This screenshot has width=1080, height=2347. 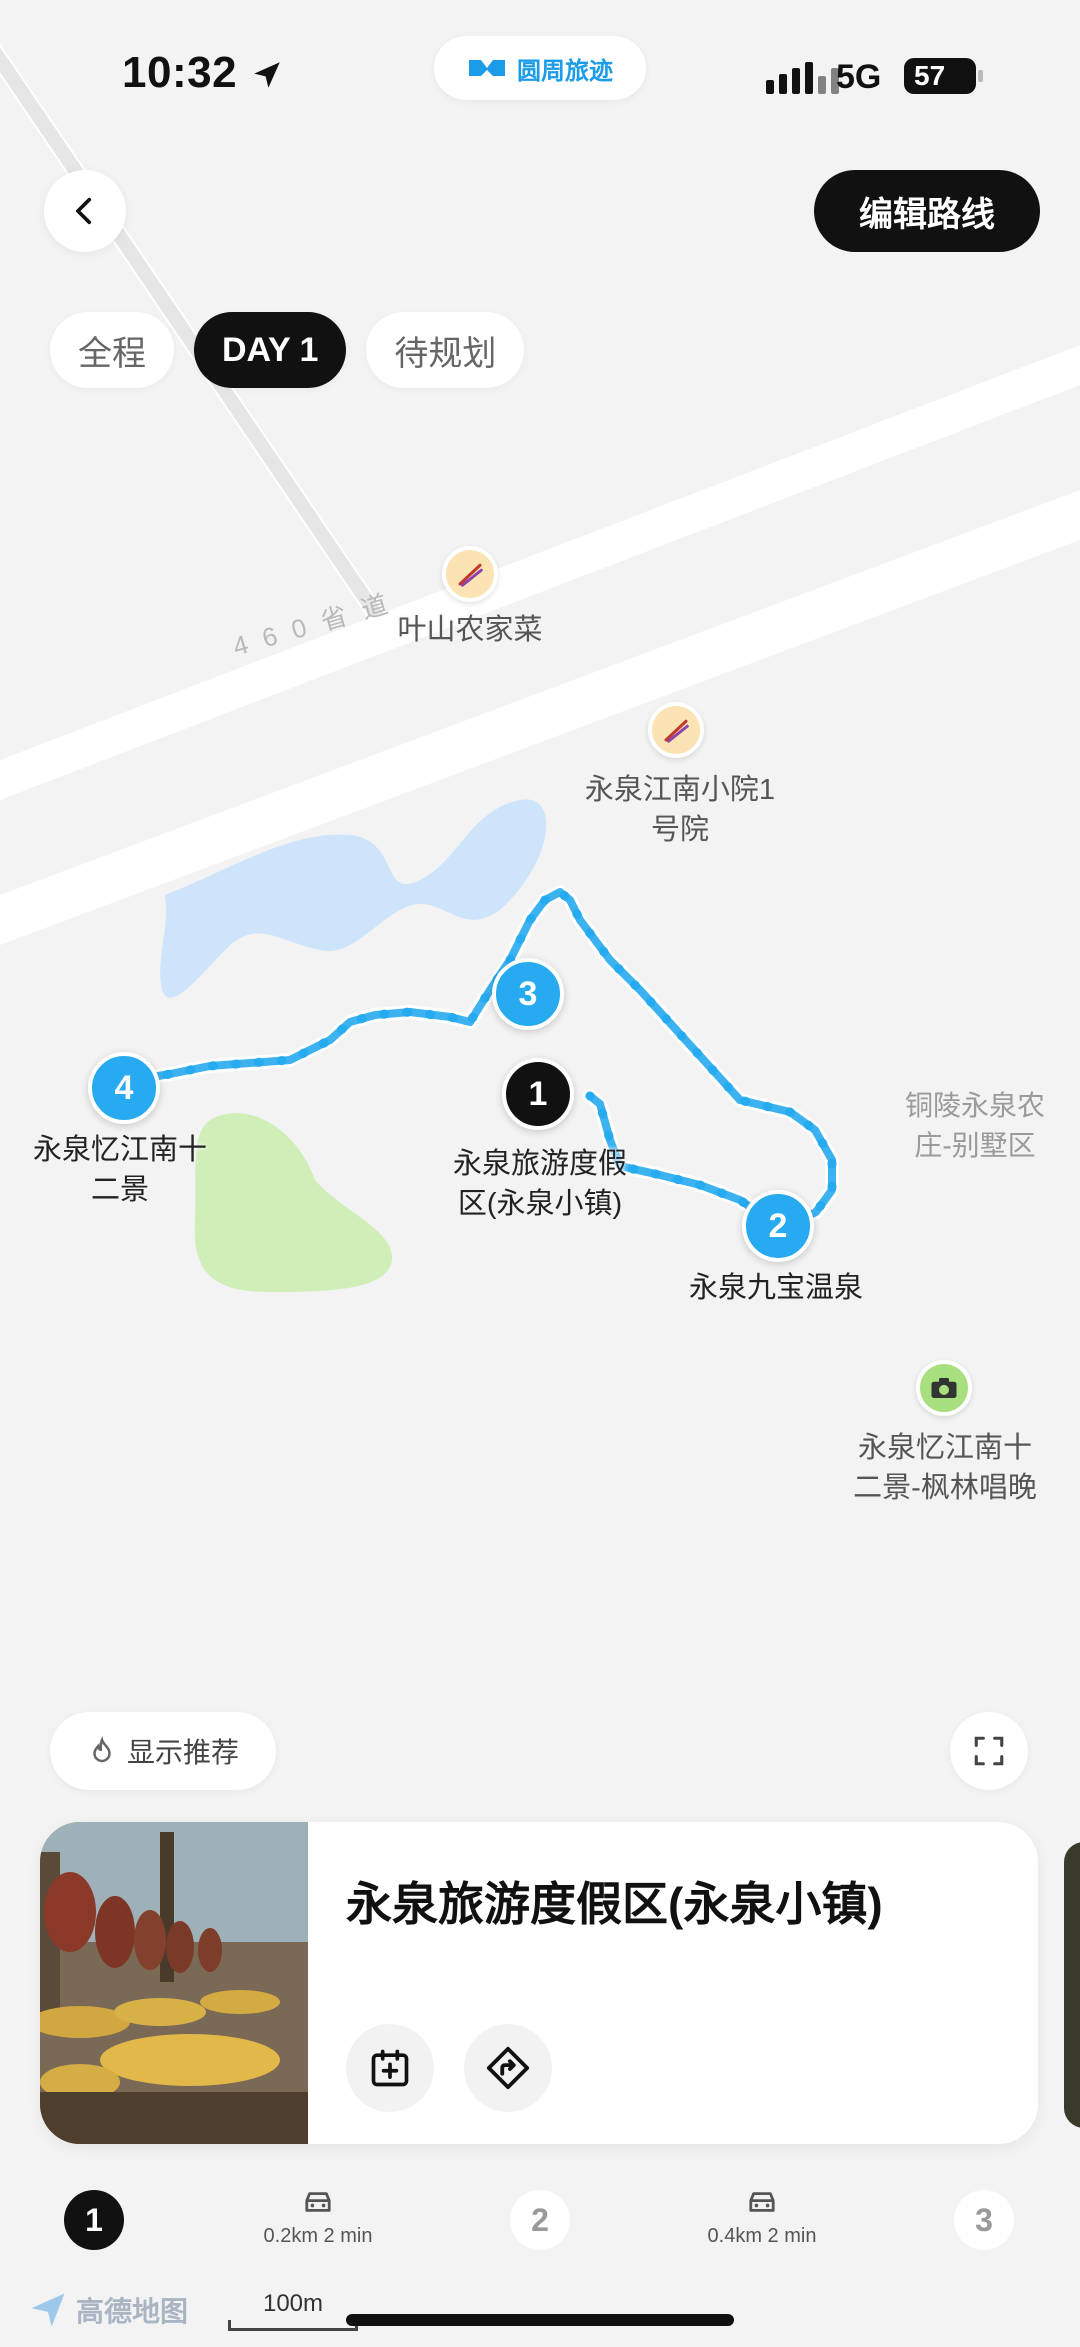 I want to click on fullscreen-button, so click(x=989, y=1751).